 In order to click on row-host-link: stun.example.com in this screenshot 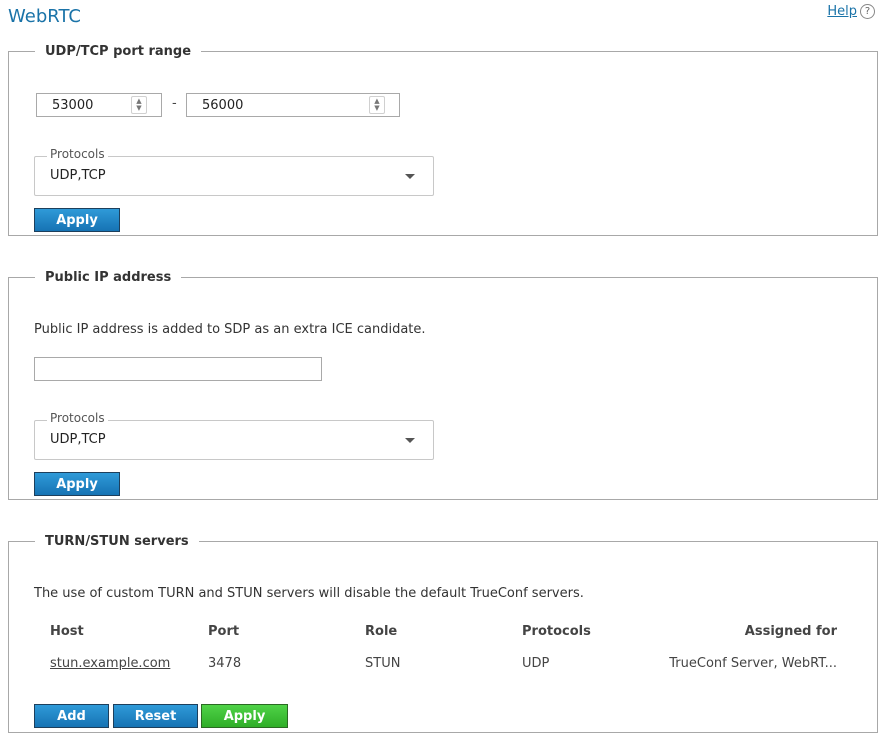, I will do `click(110, 663)`.